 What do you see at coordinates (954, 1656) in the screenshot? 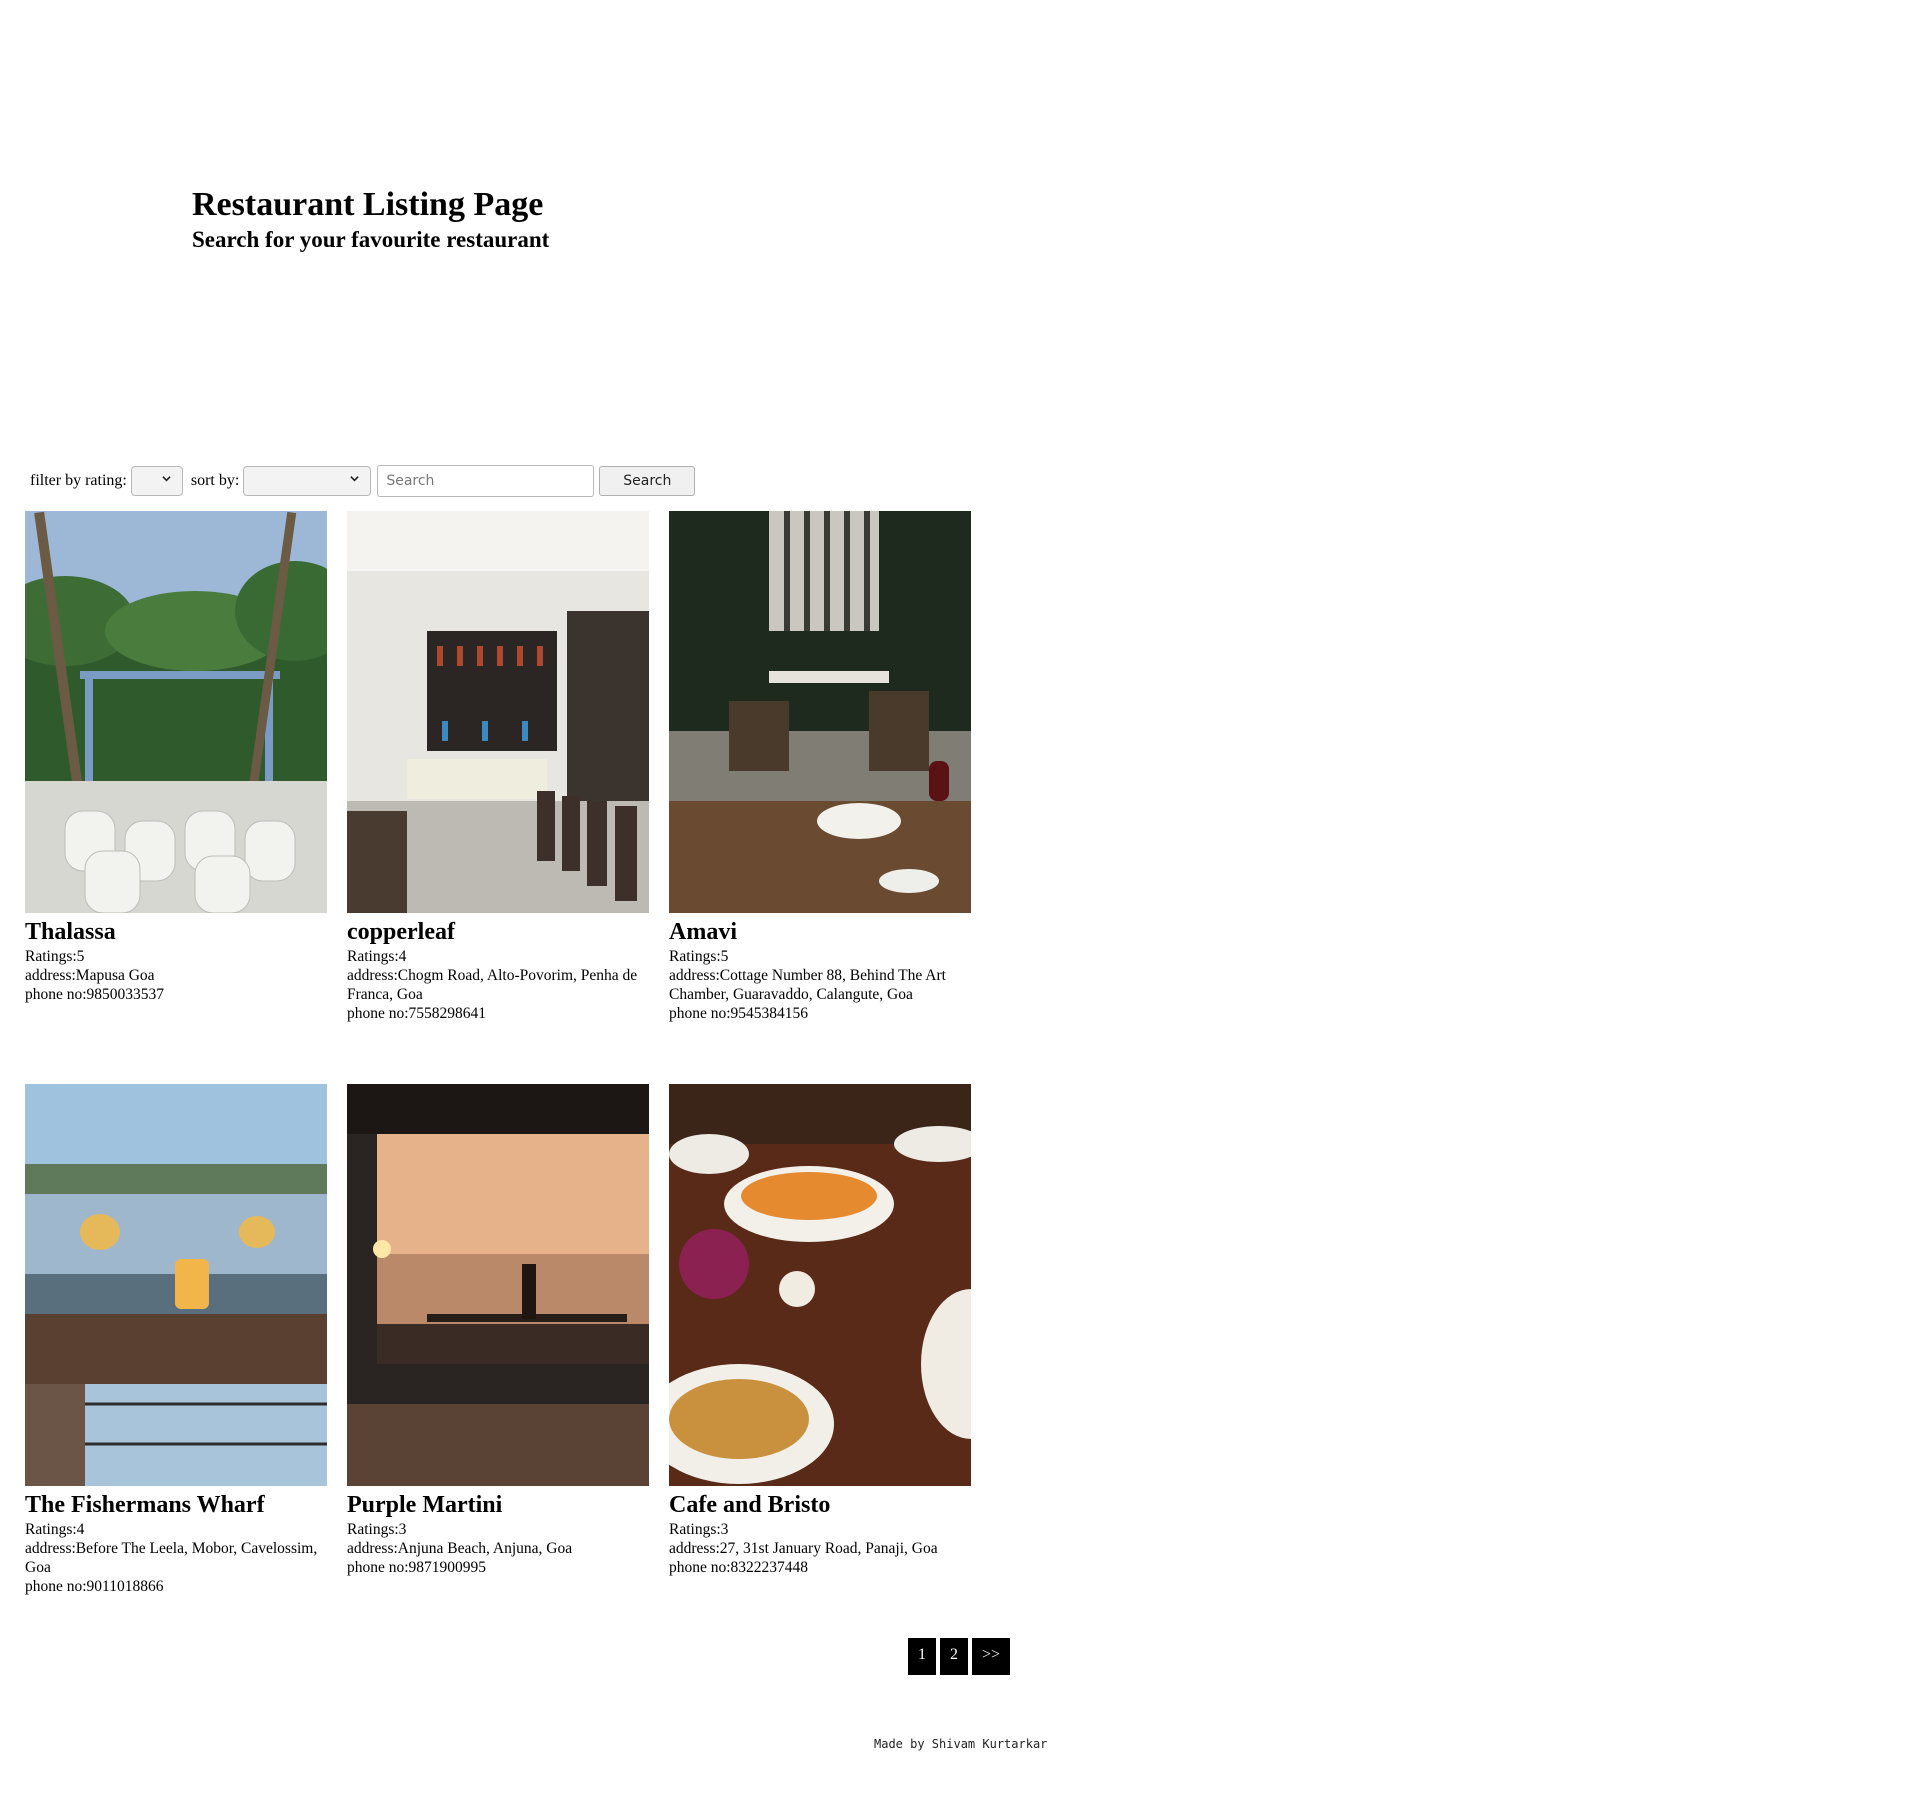
I see `page-2-button: 2` at bounding box center [954, 1656].